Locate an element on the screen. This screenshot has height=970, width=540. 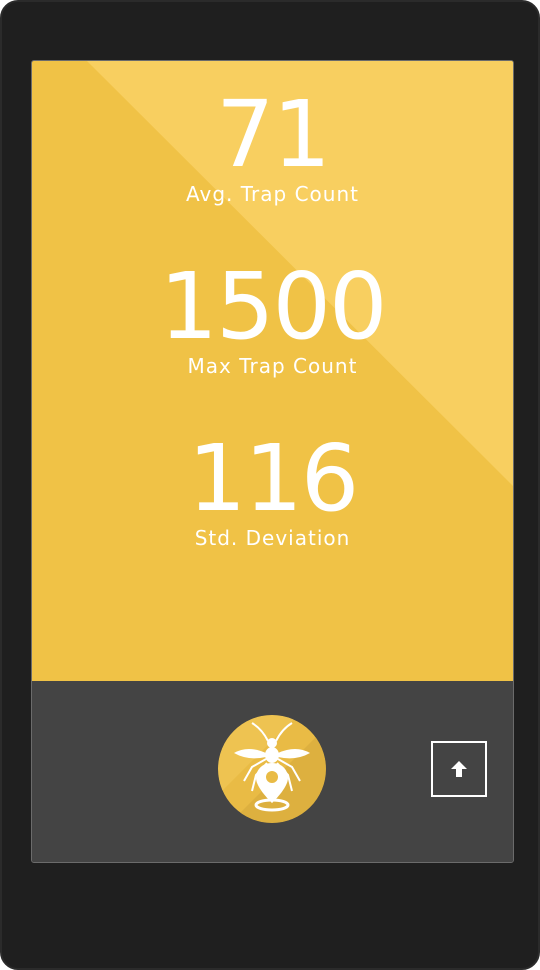
avg-trap-count-label: Avg. Trap Count is located at coordinates (272, 194).